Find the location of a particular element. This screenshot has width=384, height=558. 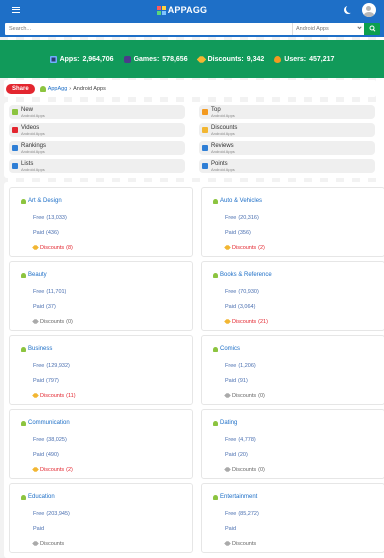

nav-item-title: Reviews is located at coordinates (222, 145).